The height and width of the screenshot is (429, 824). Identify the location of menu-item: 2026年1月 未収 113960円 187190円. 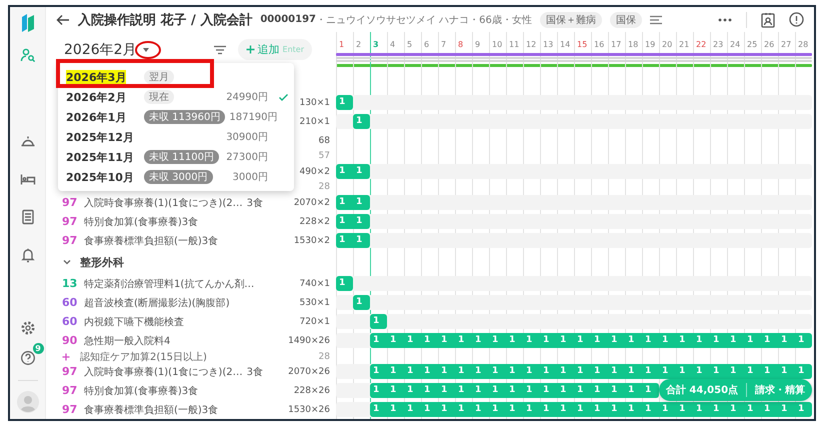
(176, 117).